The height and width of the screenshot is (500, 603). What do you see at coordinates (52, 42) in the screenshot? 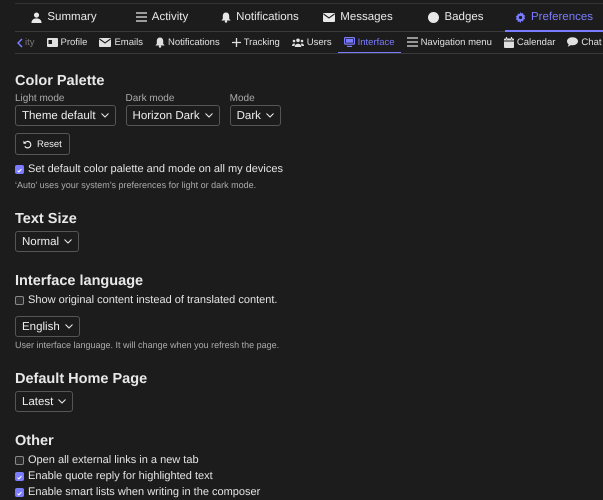
I see `id-card-icon` at bounding box center [52, 42].